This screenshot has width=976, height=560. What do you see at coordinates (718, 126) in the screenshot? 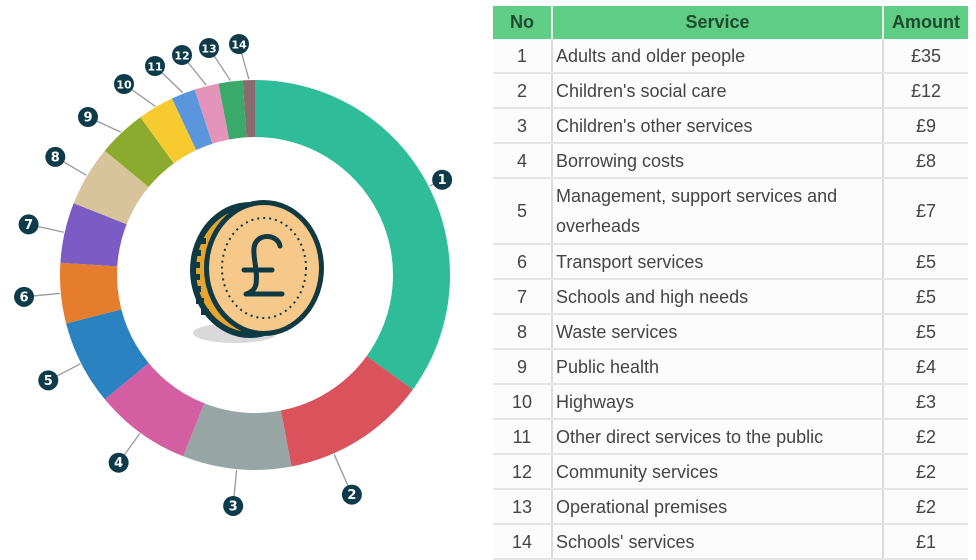
I see `cell-service: Children's other services` at bounding box center [718, 126].